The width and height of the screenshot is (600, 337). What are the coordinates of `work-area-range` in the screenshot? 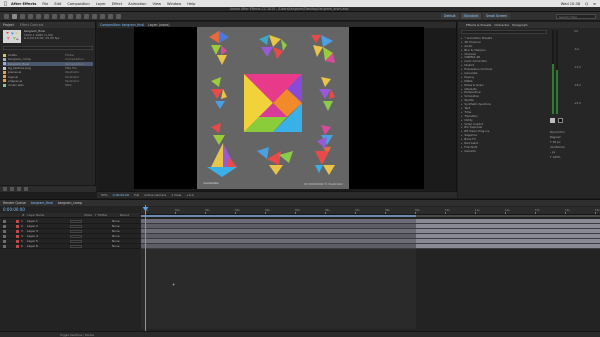 It's located at (278, 216).